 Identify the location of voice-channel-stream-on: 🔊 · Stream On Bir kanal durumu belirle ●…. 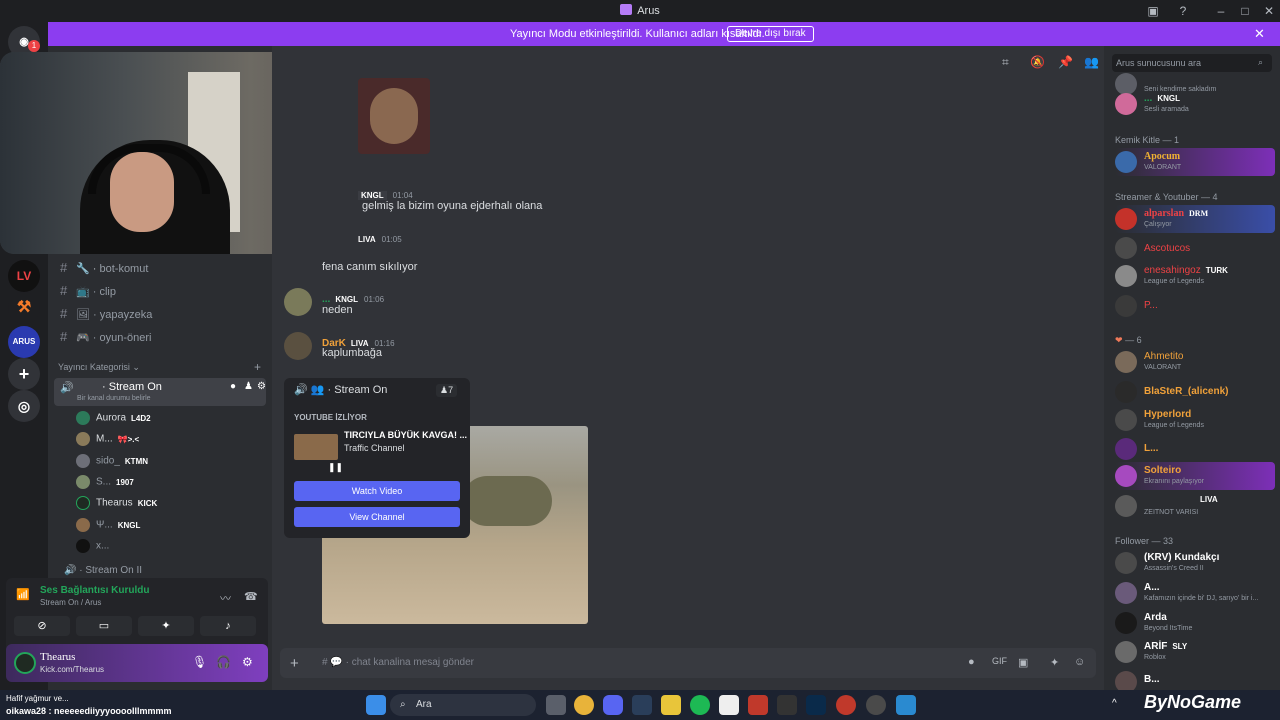
(160, 392).